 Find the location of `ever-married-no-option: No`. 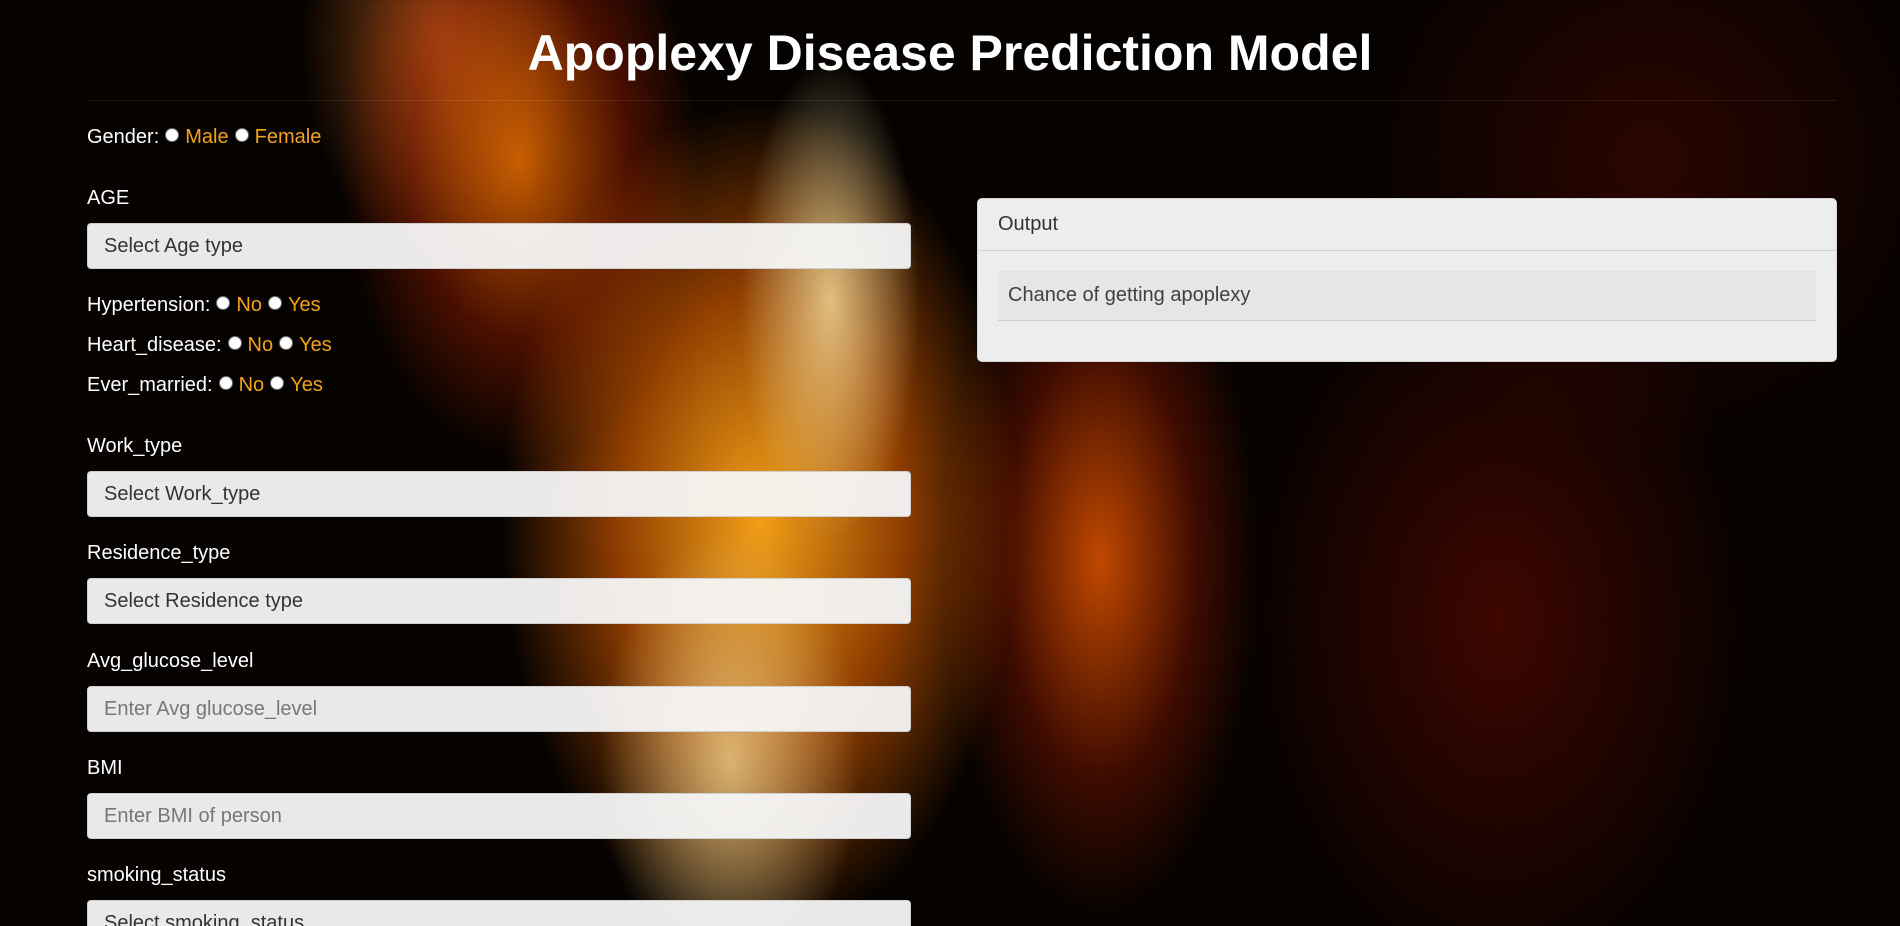

ever-married-no-option: No is located at coordinates (252, 385).